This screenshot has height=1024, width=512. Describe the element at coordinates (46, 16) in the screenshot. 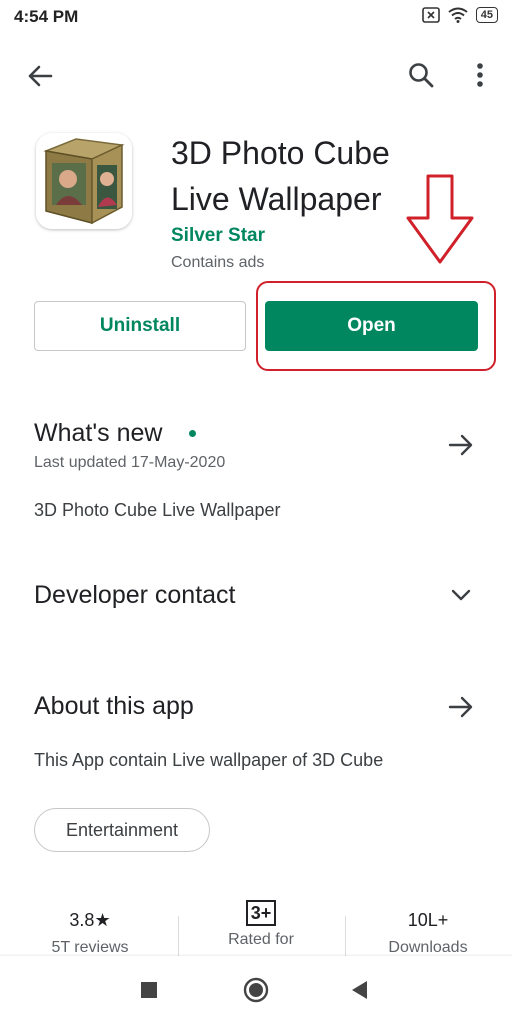

I see `status-time: 4:54 PM` at that location.